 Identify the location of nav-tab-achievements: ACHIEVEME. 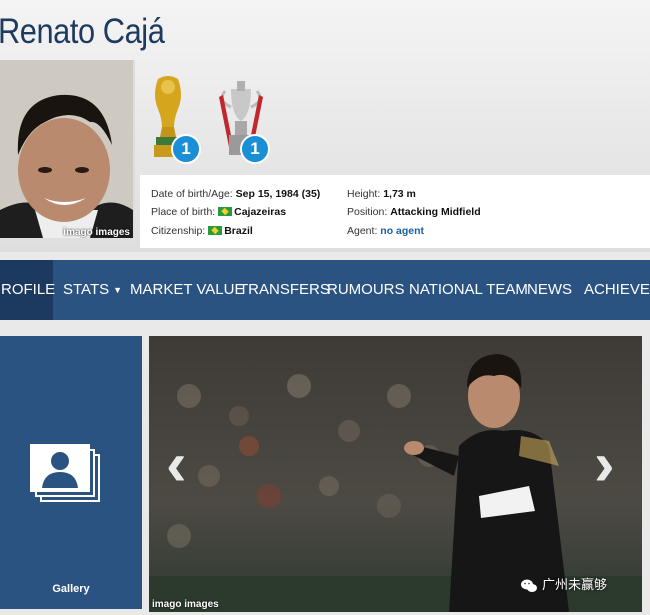
(617, 290).